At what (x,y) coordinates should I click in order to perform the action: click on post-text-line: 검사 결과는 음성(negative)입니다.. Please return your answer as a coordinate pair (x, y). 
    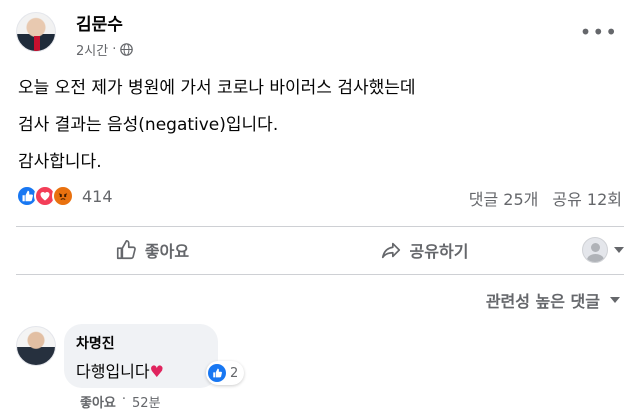
    Looking at the image, I should click on (148, 125).